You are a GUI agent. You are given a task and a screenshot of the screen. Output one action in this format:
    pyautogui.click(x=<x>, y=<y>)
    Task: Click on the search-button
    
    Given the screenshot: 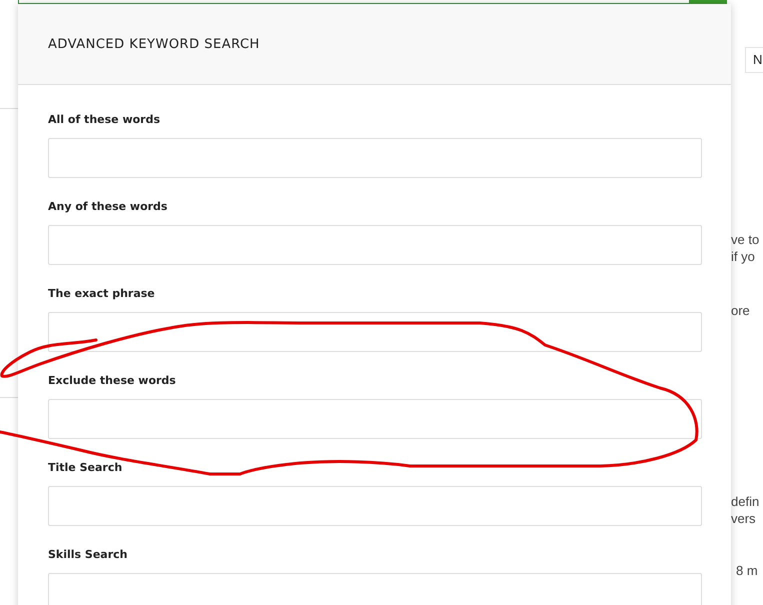 What is the action you would take?
    pyautogui.click(x=708, y=2)
    